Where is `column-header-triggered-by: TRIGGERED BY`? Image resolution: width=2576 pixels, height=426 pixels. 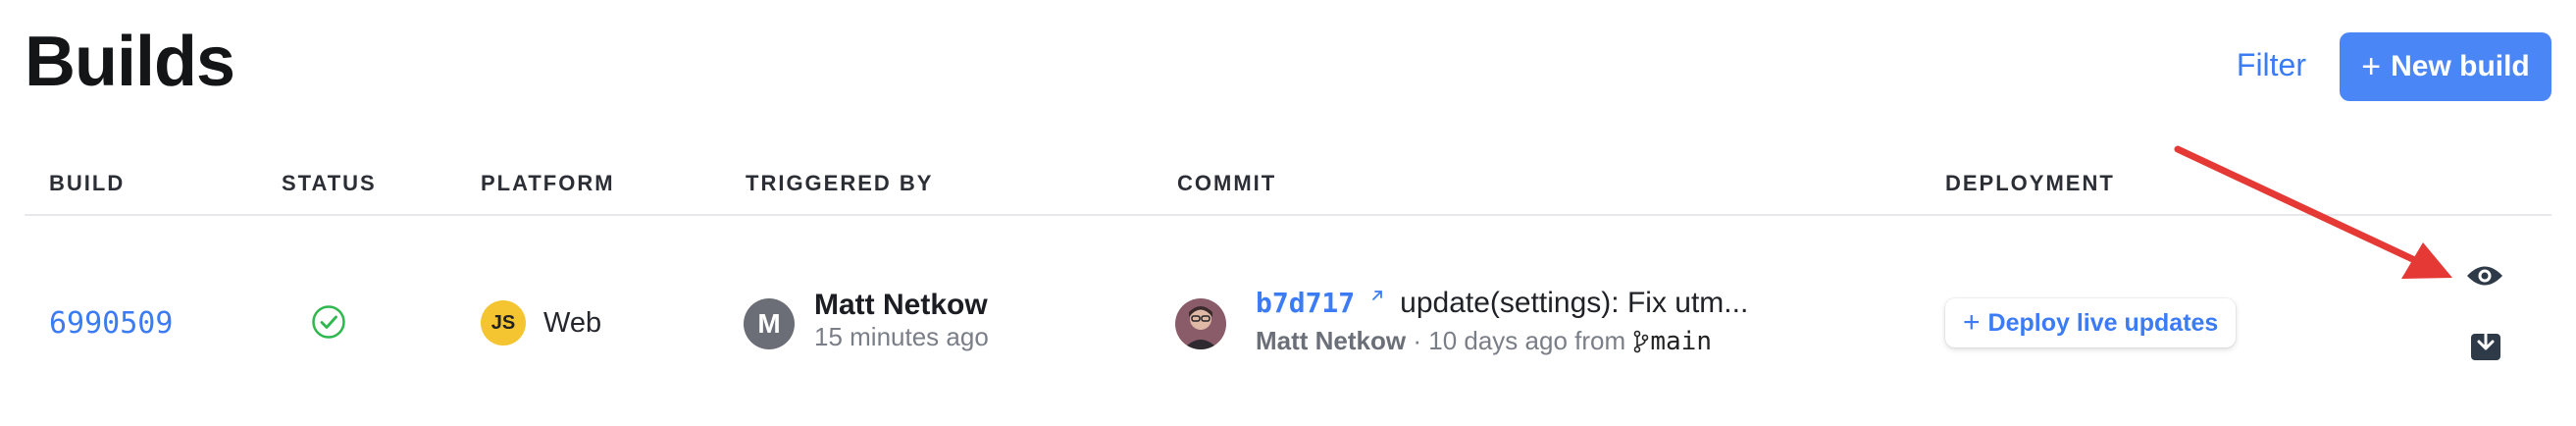 column-header-triggered-by: TRIGGERED BY is located at coordinates (840, 183).